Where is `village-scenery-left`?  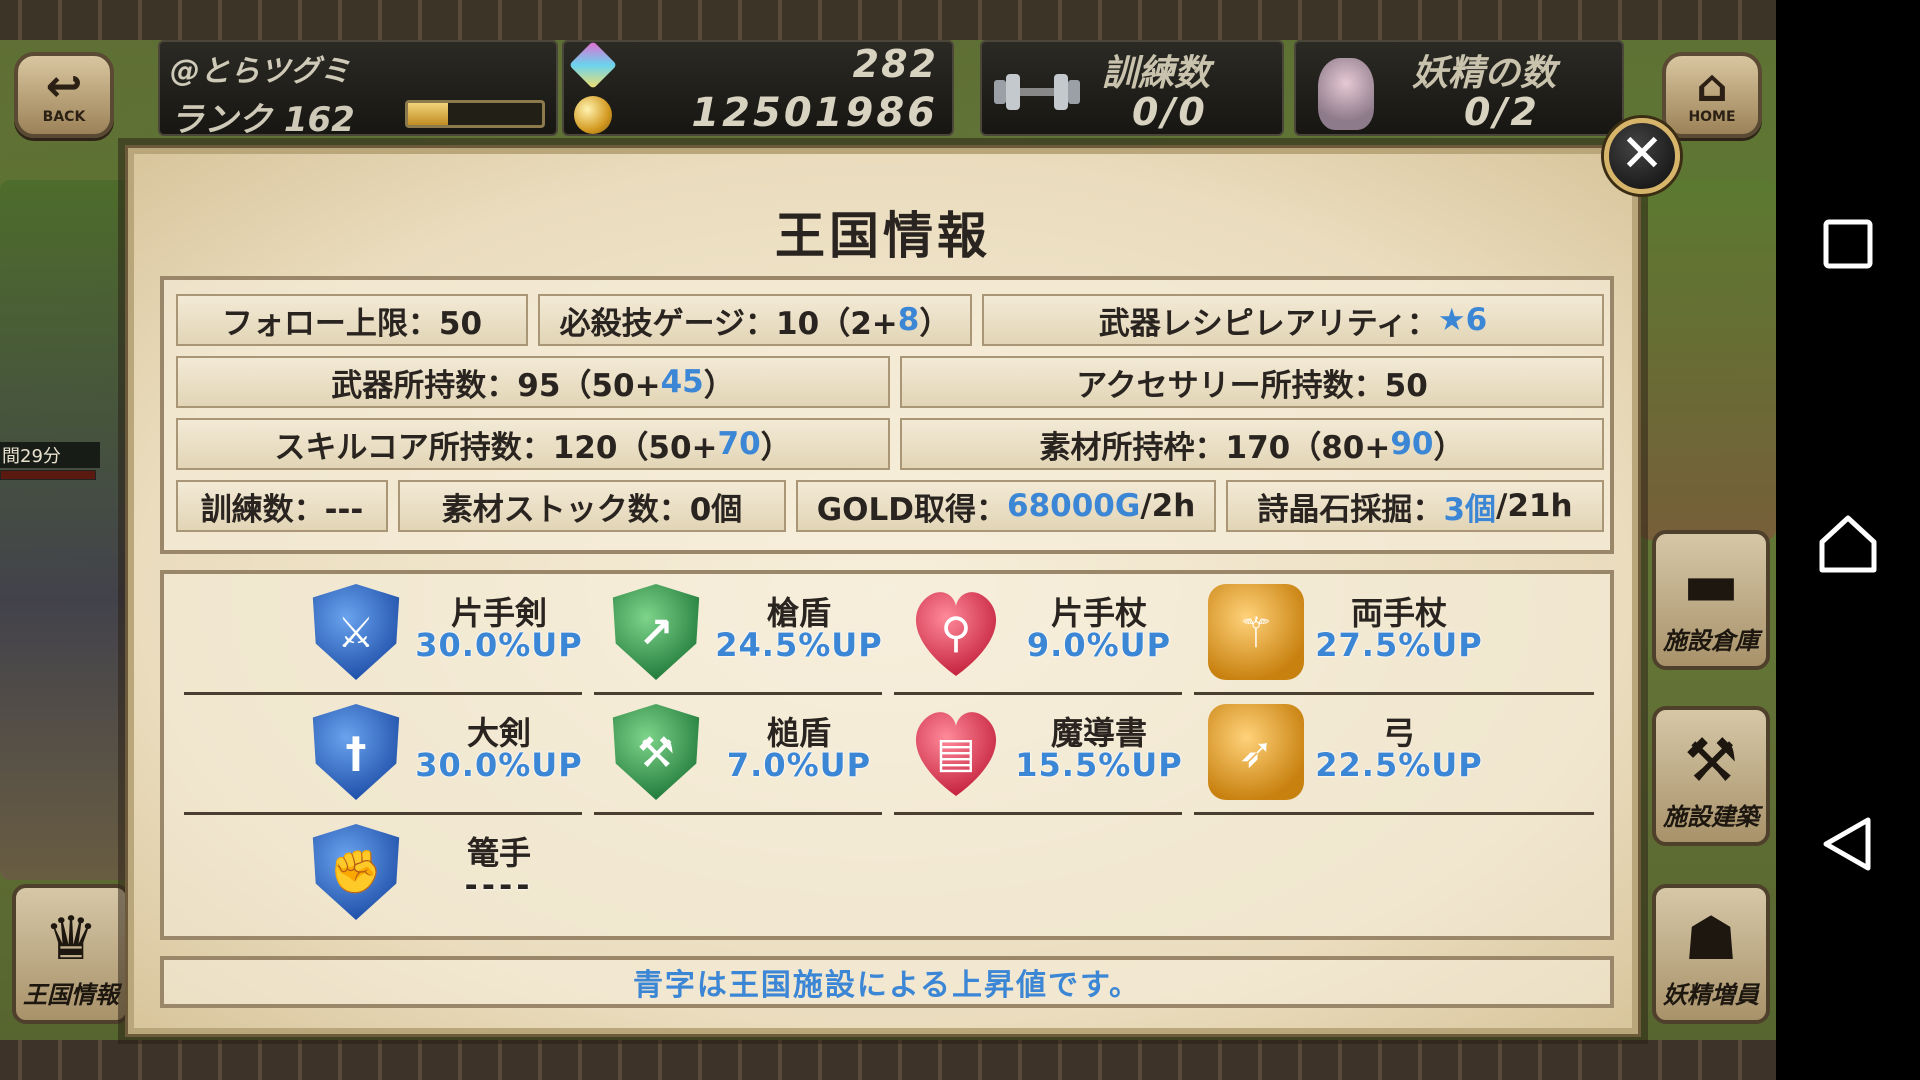
village-scenery-left is located at coordinates (70, 530).